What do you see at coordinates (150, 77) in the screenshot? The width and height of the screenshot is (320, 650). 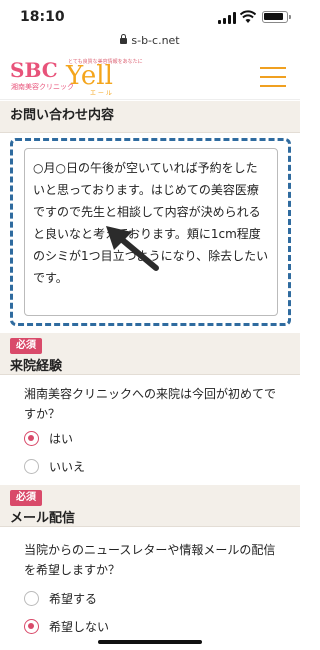 I see `site-header: SBC 湘南美容クリニック とても良質な美容情報をあなたに Yell エ ー ル` at bounding box center [150, 77].